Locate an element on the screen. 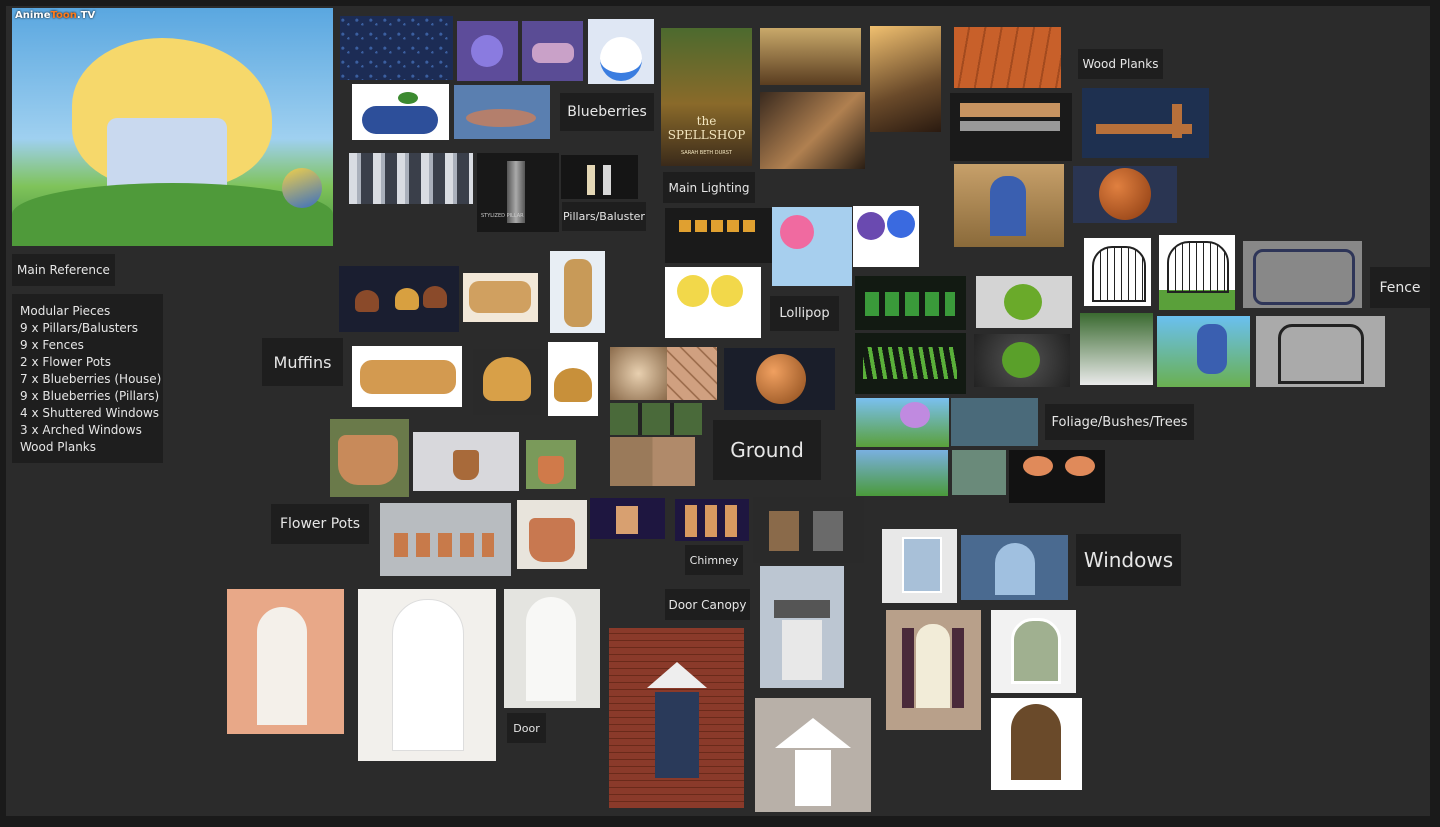 The width and height of the screenshot is (1440, 827). arched-window-white is located at coordinates (1033, 651).